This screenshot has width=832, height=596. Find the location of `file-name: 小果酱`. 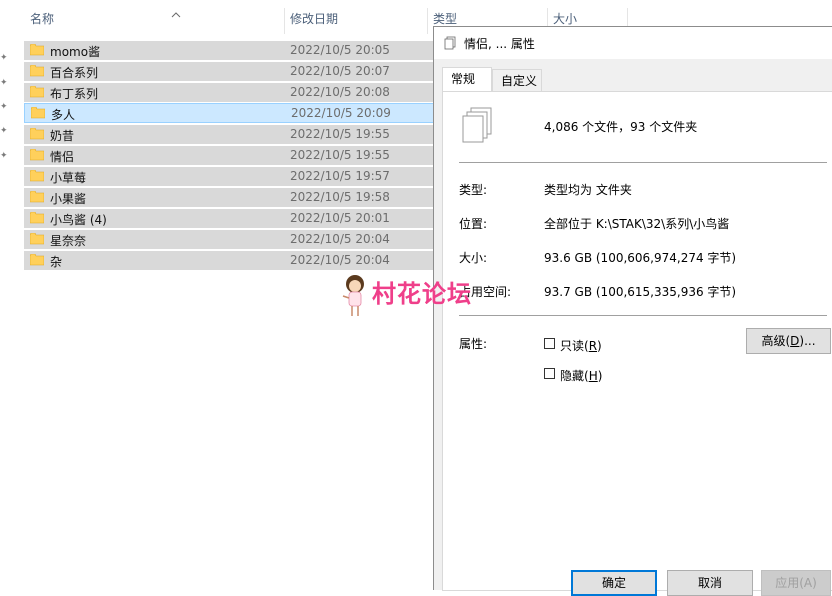

file-name: 小果酱 is located at coordinates (68, 199).